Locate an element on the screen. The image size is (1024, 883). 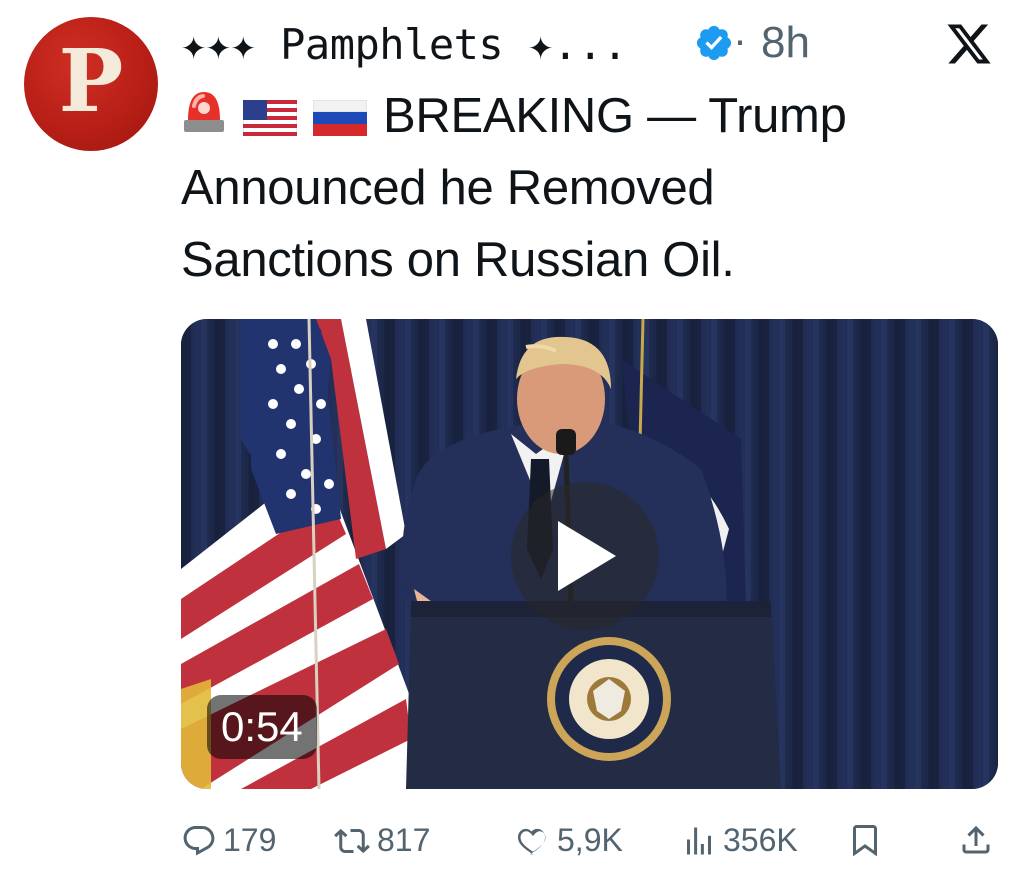
post-text-line1: BREAKING — Trump is located at coordinates (615, 116).